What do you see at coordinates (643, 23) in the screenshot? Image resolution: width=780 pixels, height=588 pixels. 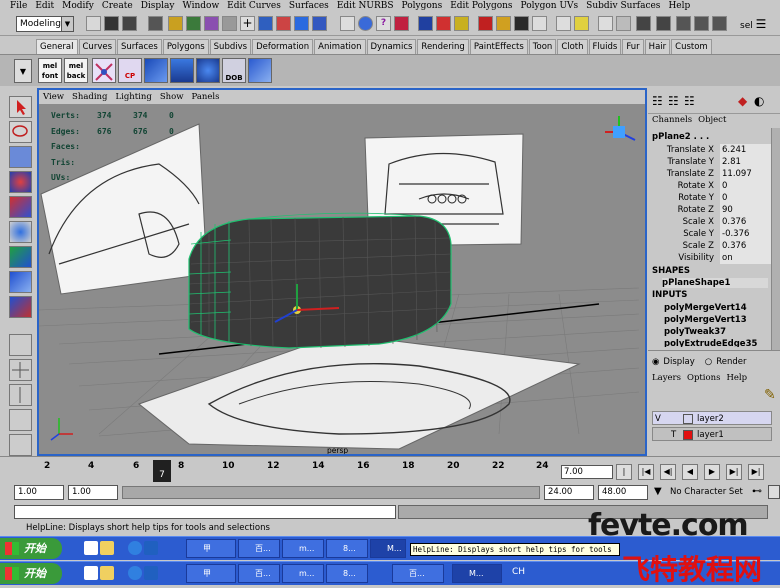 I see `channel-box-toggle-icon` at bounding box center [643, 23].